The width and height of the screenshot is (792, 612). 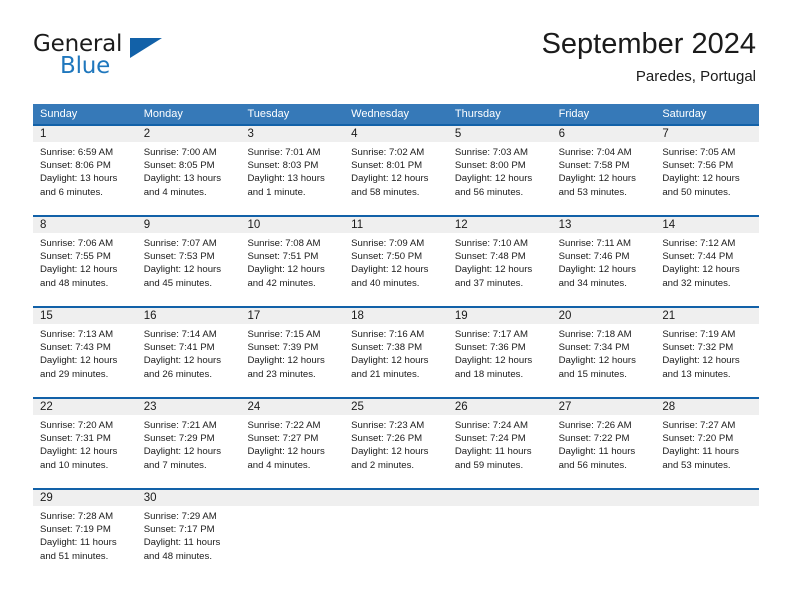 What do you see at coordinates (491, 334) in the screenshot?
I see `sunrise-text: Sunrise: 7:17 AM` at bounding box center [491, 334].